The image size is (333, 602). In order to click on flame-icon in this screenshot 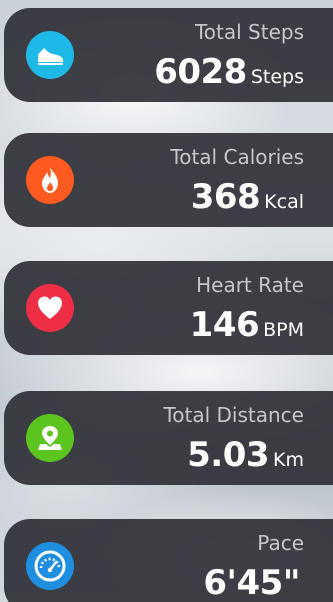, I will do `click(50, 180)`.